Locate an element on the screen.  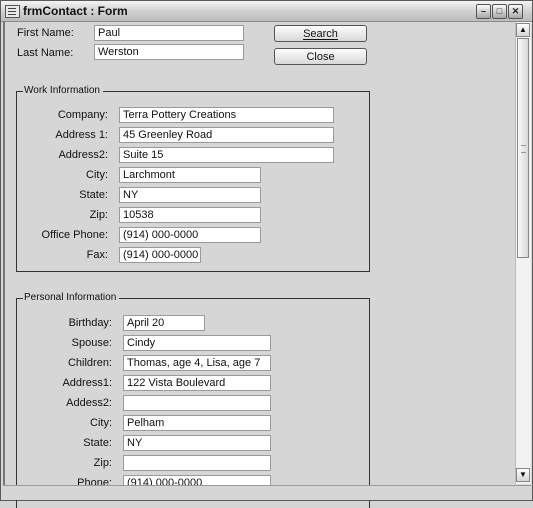
home-address1-input: 122 Vista Boulevard is located at coordinates (197, 383).